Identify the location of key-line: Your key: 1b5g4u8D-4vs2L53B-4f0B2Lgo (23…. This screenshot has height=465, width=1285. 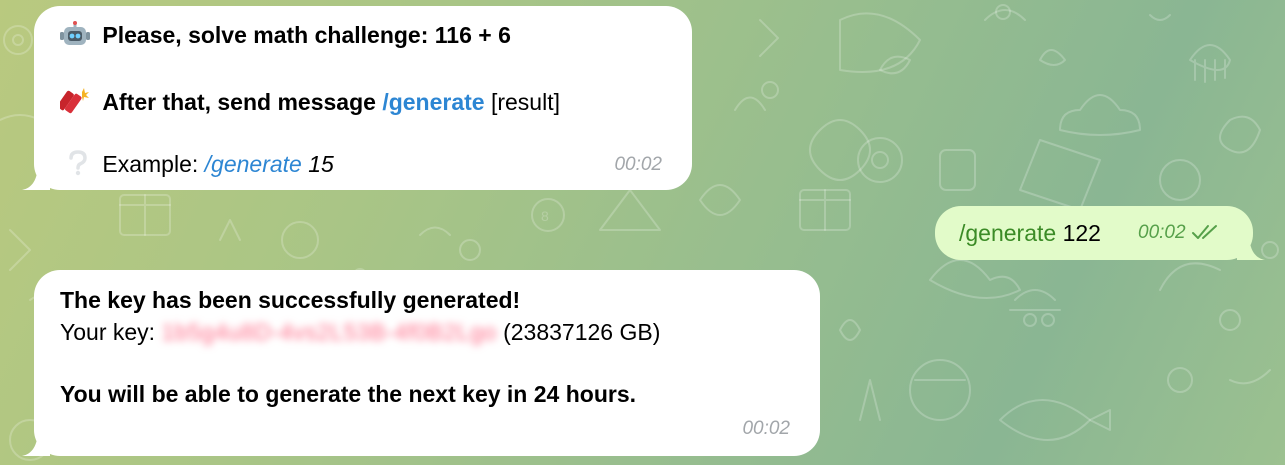
(360, 332).